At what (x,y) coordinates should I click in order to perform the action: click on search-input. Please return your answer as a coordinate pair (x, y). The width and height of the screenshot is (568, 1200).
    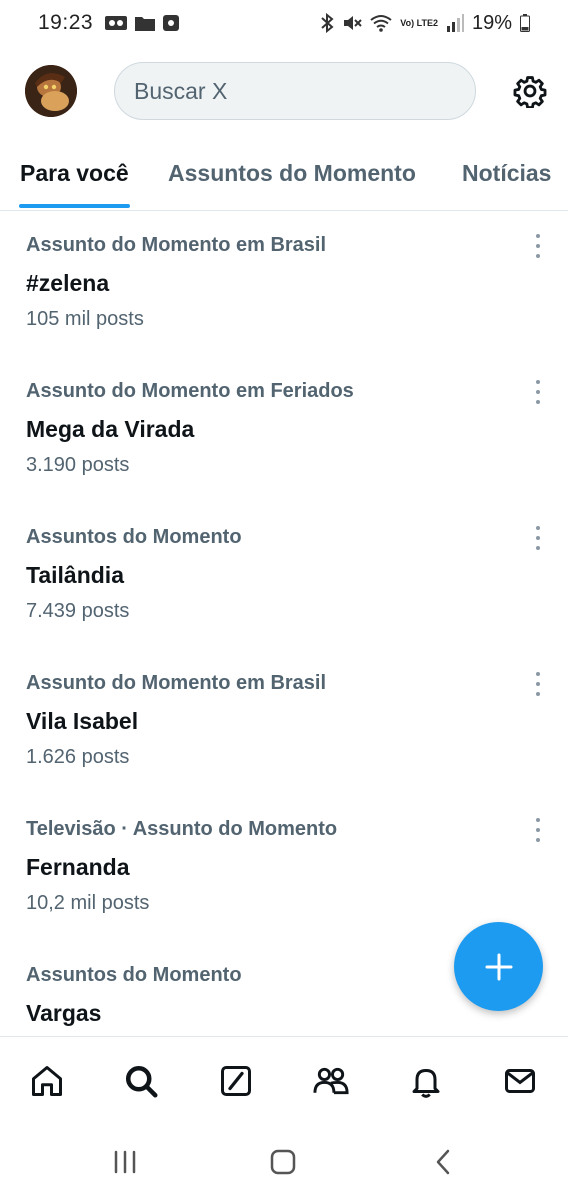
    Looking at the image, I should click on (304, 91).